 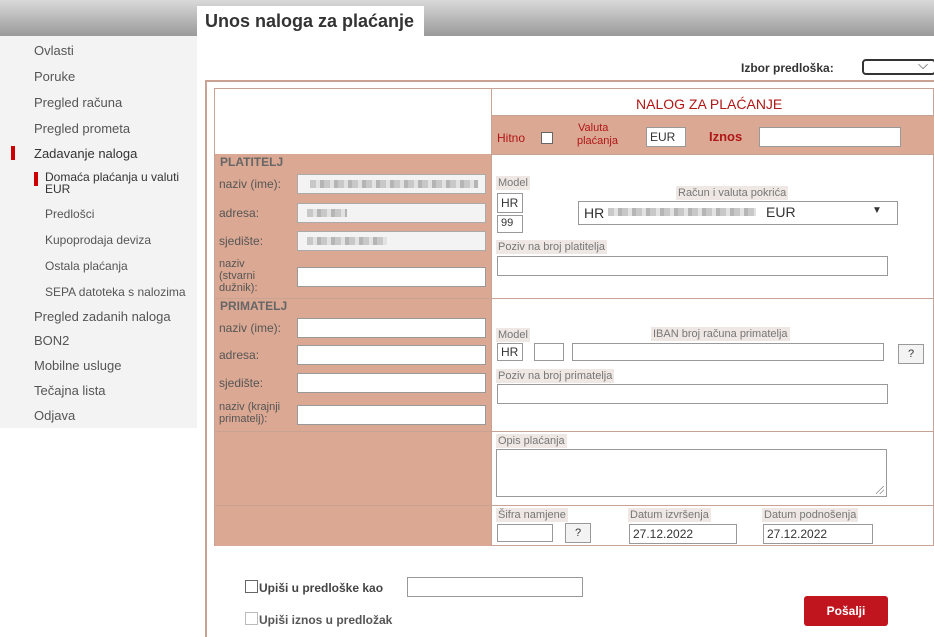 What do you see at coordinates (810, 515) in the screenshot?
I see `datum-podnosenja-label: Datum podnošenja` at bounding box center [810, 515].